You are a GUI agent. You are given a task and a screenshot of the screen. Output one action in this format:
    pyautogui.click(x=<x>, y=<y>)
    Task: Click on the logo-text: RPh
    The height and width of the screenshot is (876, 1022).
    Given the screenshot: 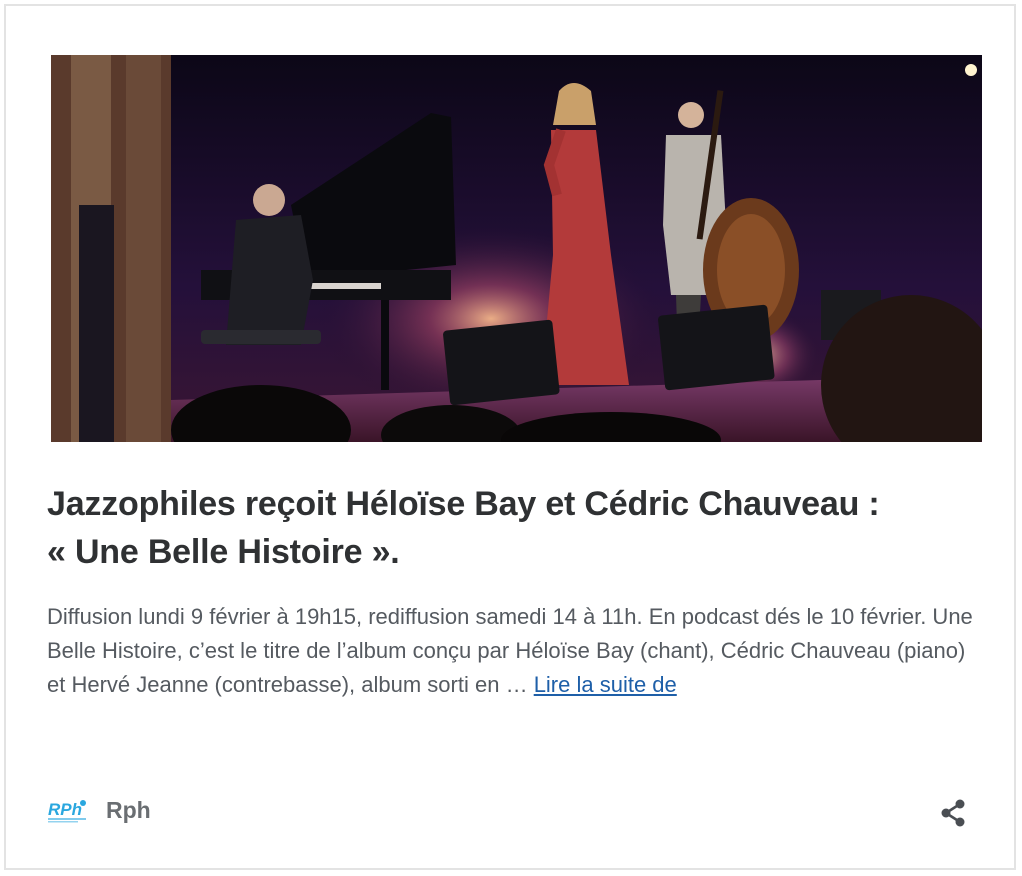 What is the action you would take?
    pyautogui.click(x=65, y=809)
    